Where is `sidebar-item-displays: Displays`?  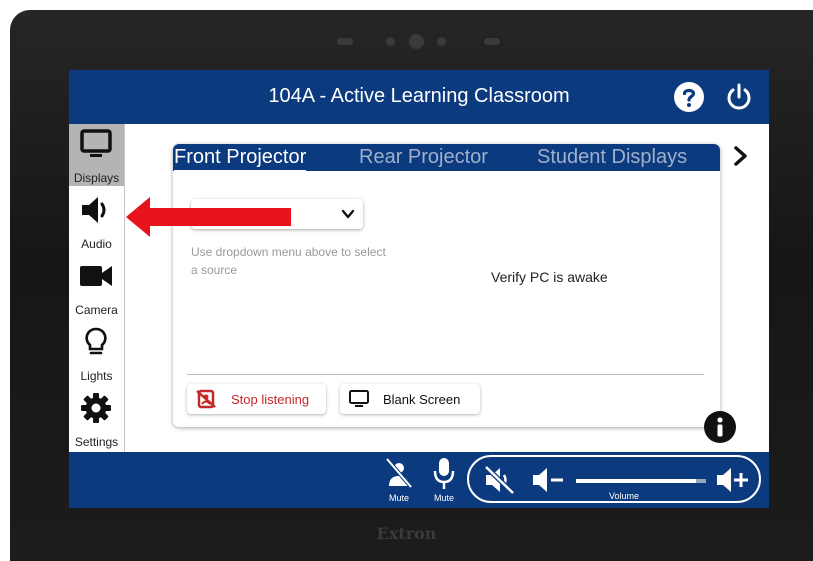
sidebar-item-displays: Displays is located at coordinates (96, 155).